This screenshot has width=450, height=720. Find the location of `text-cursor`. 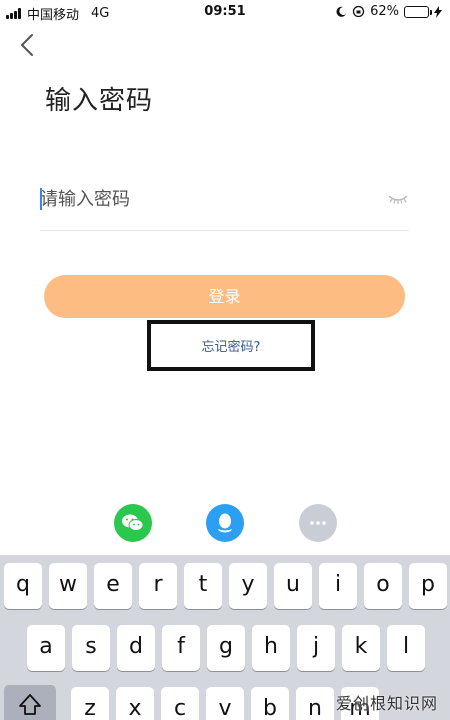

text-cursor is located at coordinates (41, 199).